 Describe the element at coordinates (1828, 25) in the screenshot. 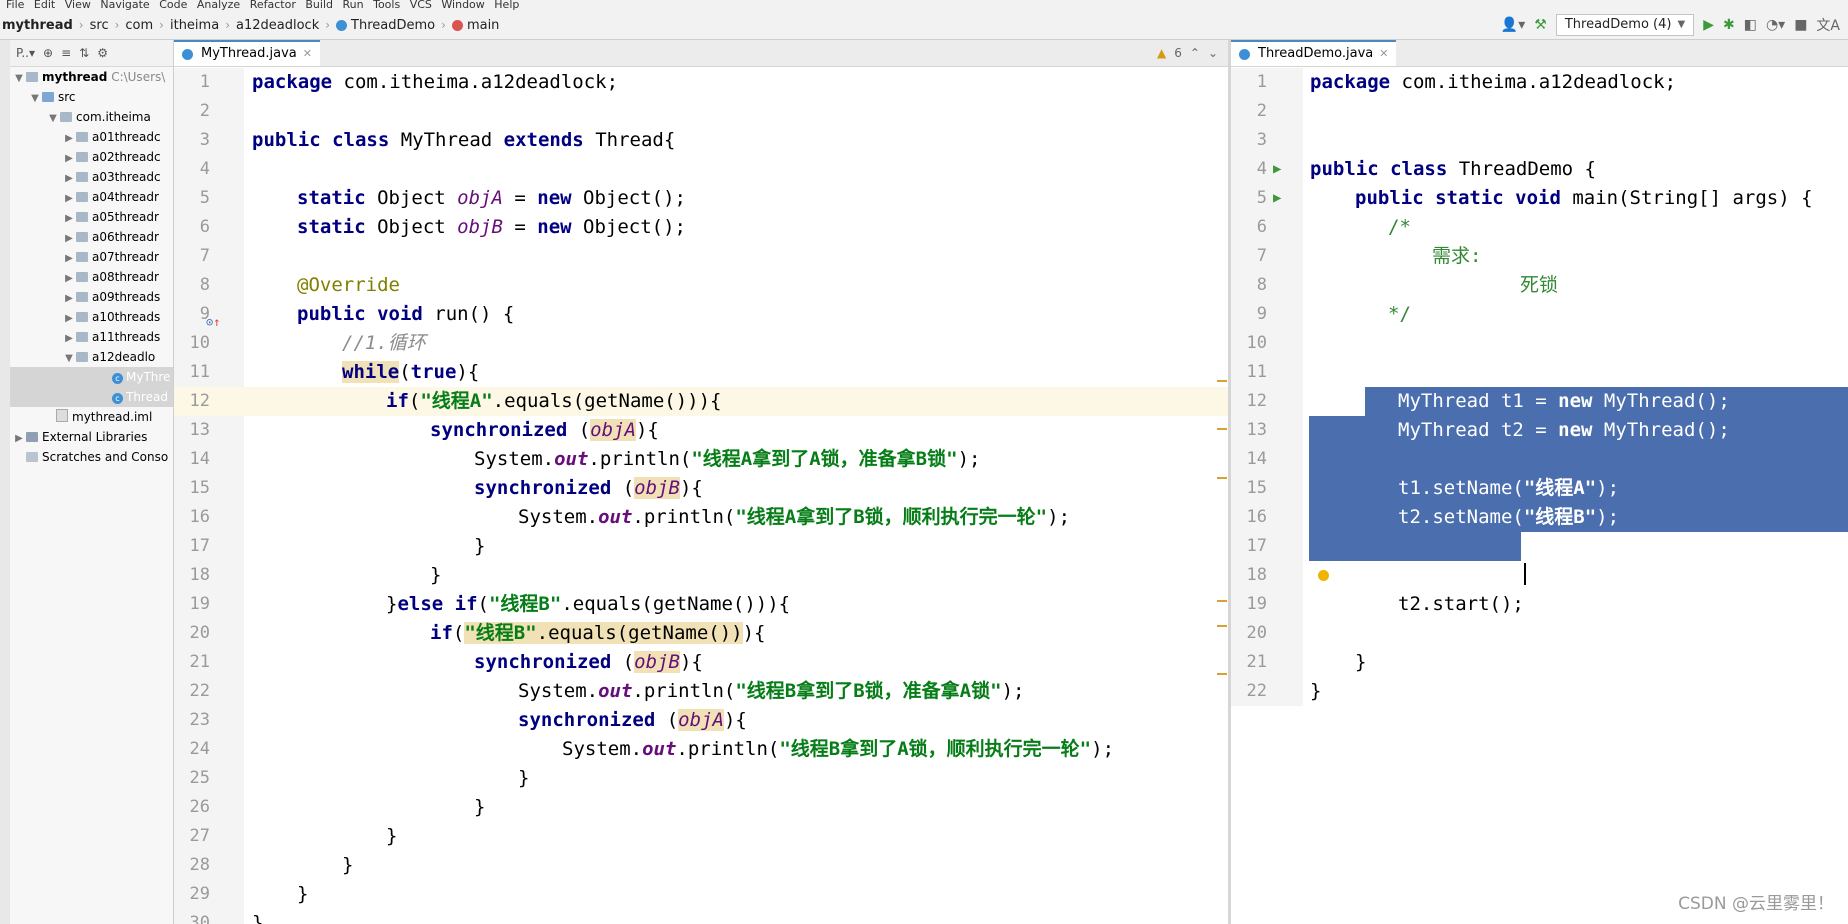

I see `translate-icon: 文A` at that location.